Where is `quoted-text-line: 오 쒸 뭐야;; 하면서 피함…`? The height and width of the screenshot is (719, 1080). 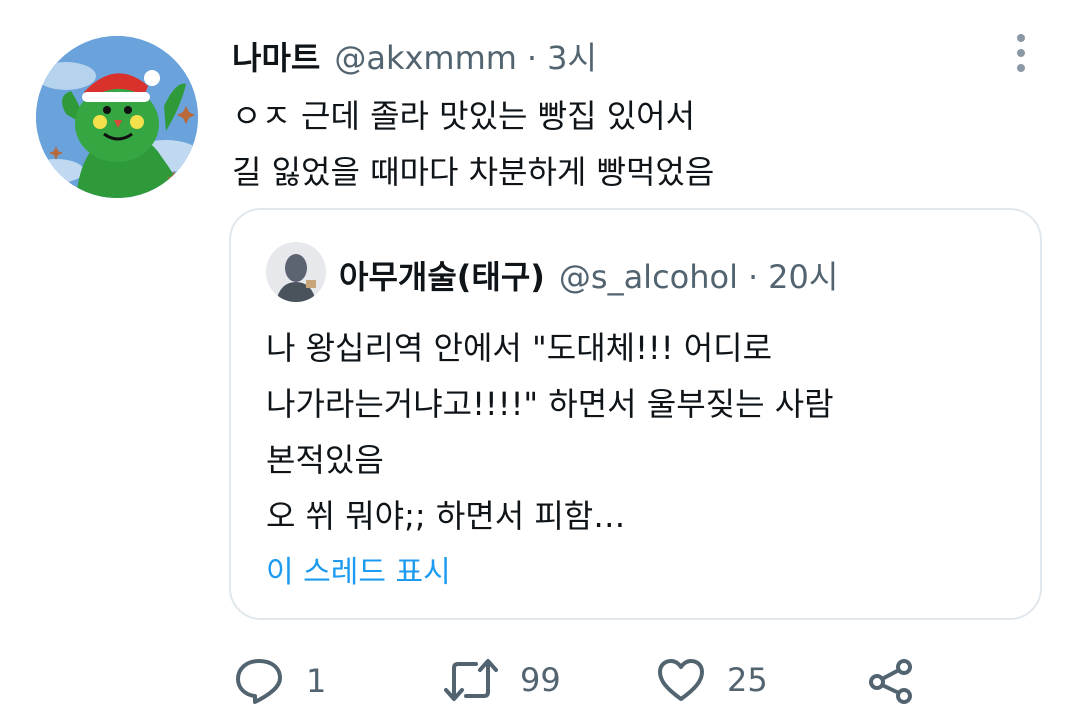 quoted-text-line: 오 쒸 뭐야;; 하면서 피함… is located at coordinates (446, 516).